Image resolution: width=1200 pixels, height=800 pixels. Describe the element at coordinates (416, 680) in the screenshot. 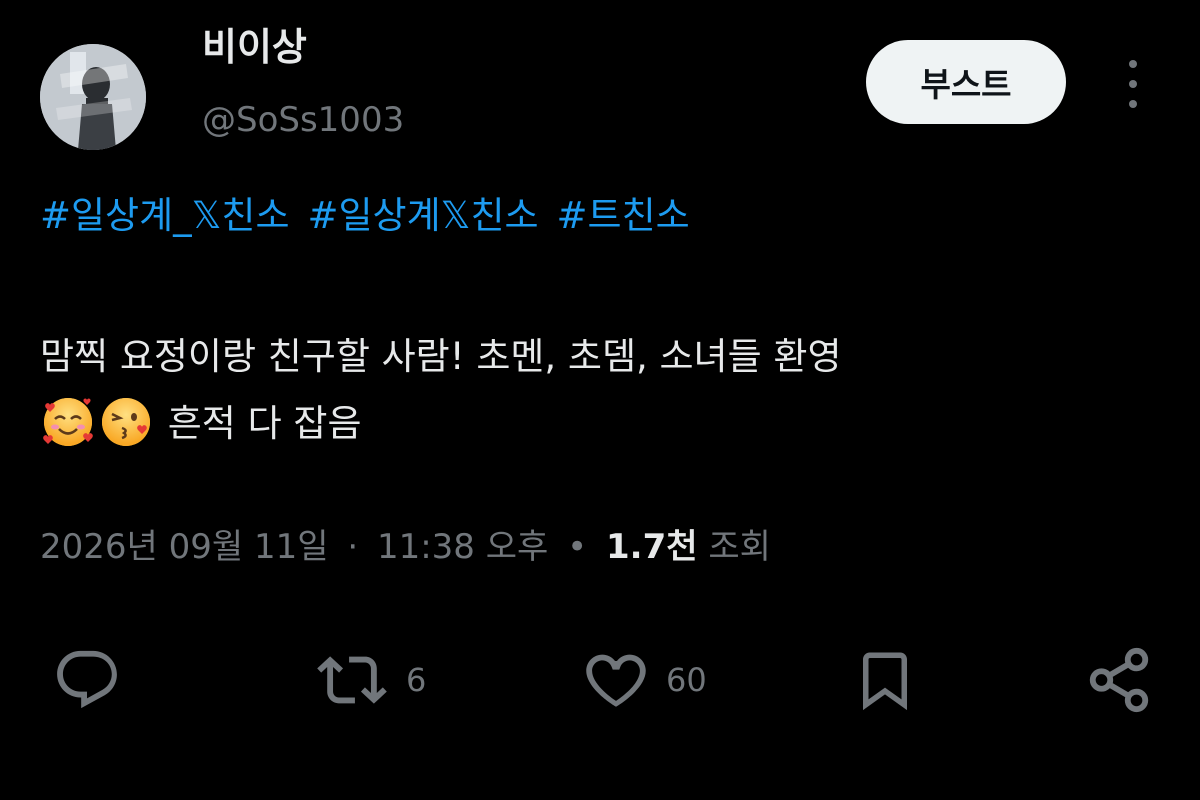

I see `repost-count: 6` at that location.